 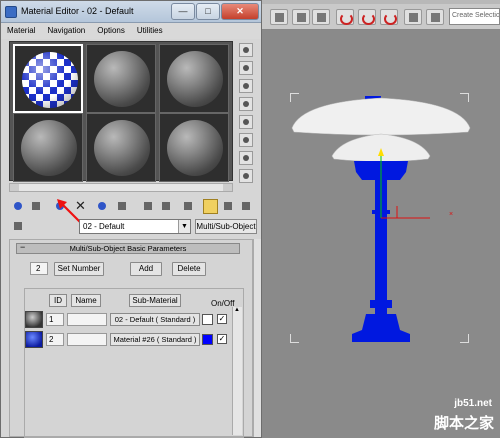 I want to click on checker-sphere, so click(x=50, y=80).